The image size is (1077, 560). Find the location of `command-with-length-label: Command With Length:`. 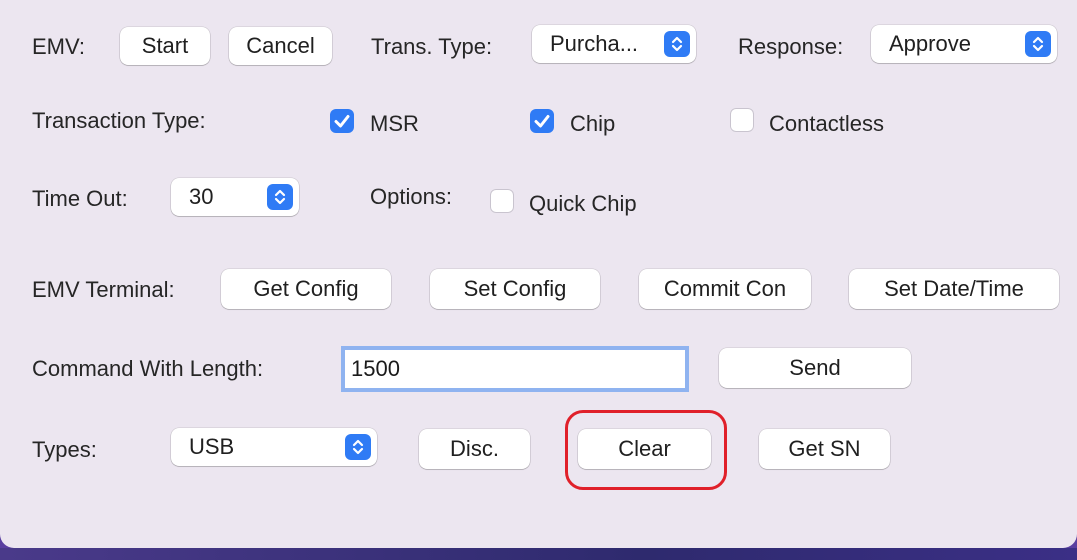

command-with-length-label: Command With Length: is located at coordinates (148, 368).